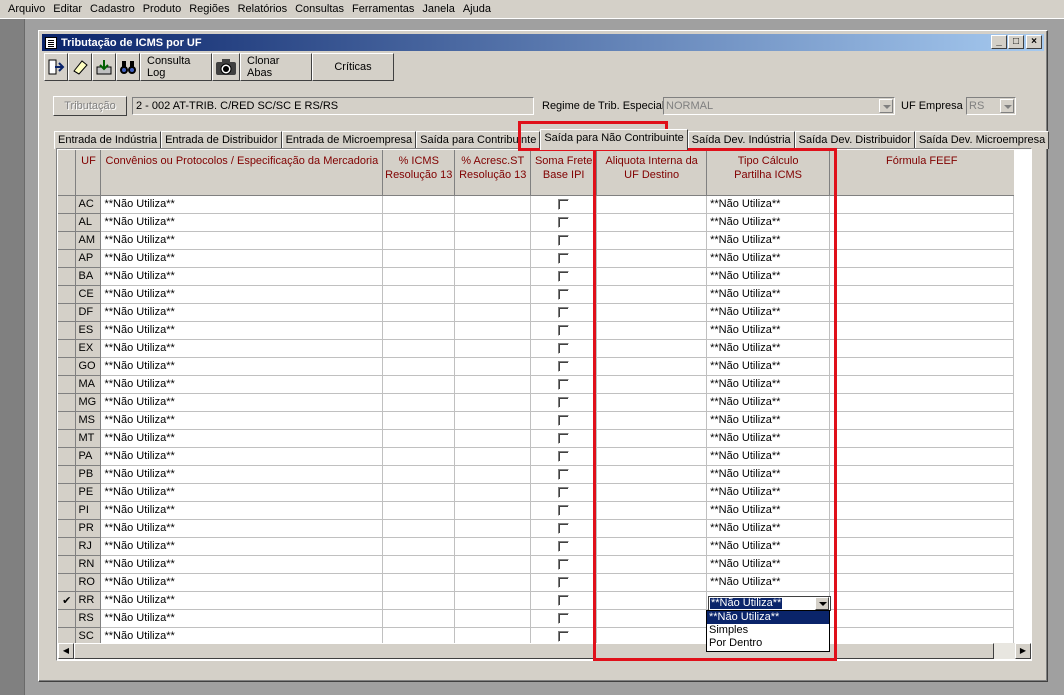 The image size is (1064, 695). What do you see at coordinates (886, 106) in the screenshot?
I see `chevron-down-icon` at bounding box center [886, 106].